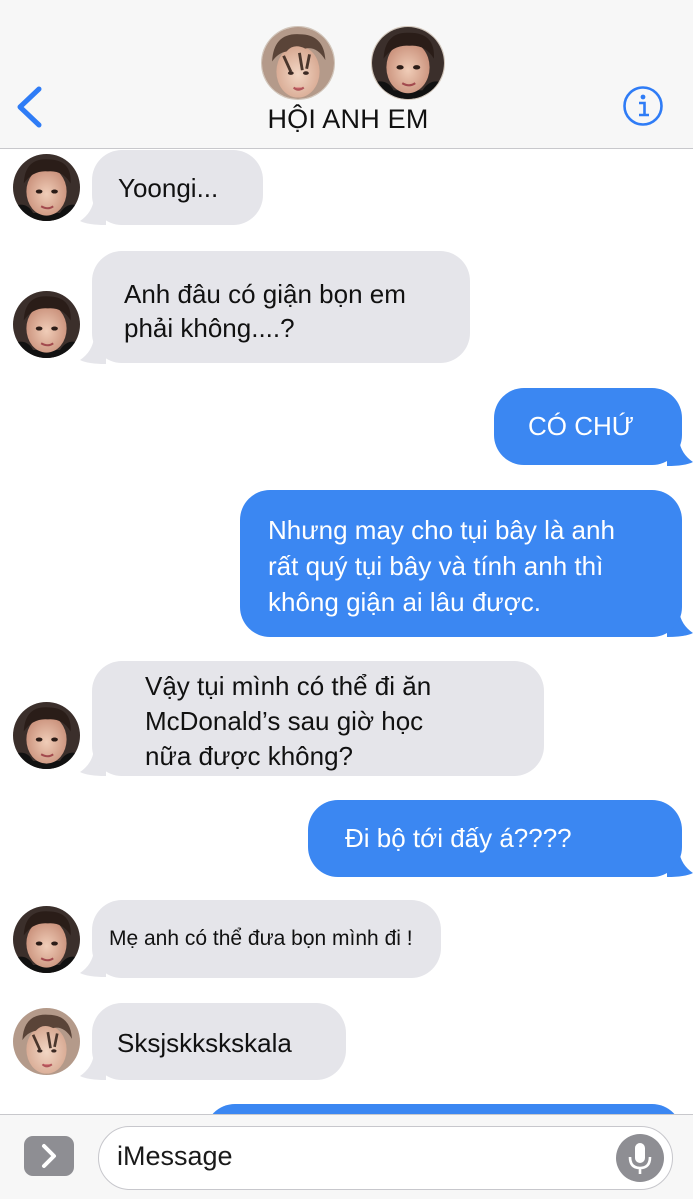  Describe the element at coordinates (348, 119) in the screenshot. I see `conversation-title: HỘI ANH EM` at that location.